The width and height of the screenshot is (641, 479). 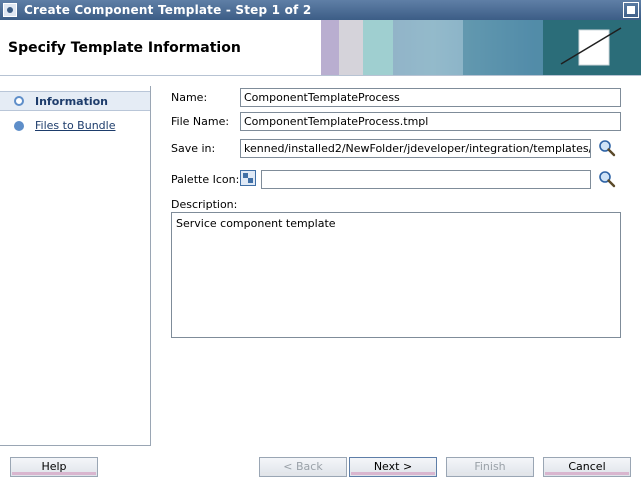 What do you see at coordinates (168, 10) in the screenshot?
I see `window-title: Create Component Template - Step 1 of 2` at bounding box center [168, 10].